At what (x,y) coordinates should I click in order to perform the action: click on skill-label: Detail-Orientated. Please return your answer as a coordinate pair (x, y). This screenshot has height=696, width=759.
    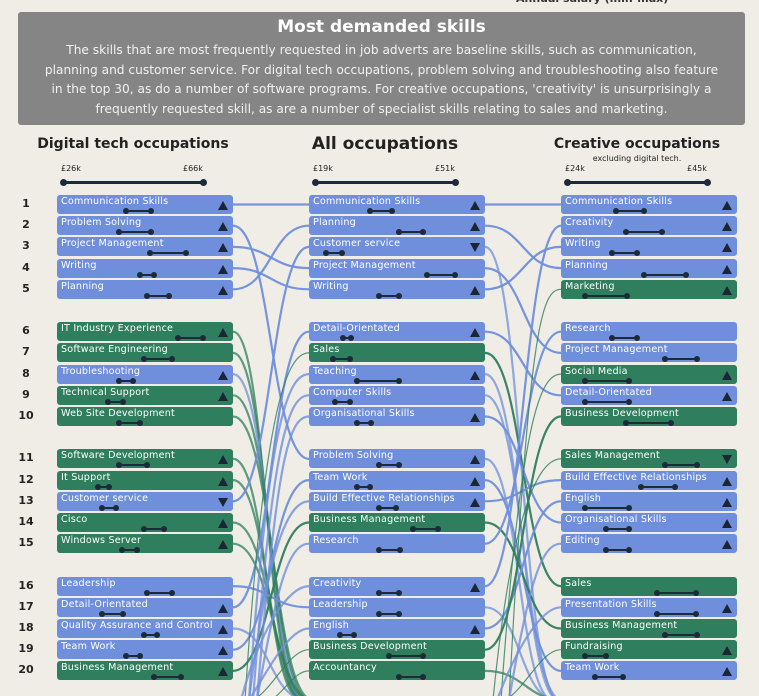
    Looking at the image, I should click on (608, 392).